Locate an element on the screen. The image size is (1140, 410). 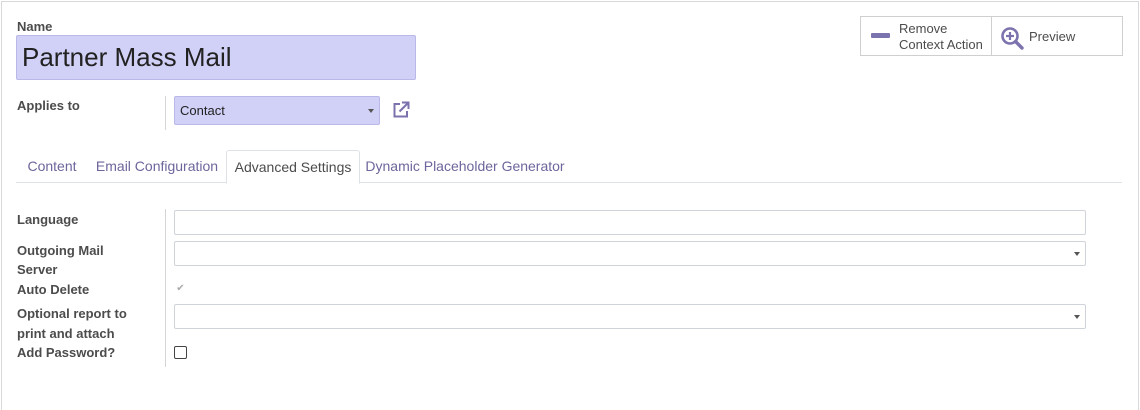
remove-button-label: Remove Context Action is located at coordinates (941, 37).